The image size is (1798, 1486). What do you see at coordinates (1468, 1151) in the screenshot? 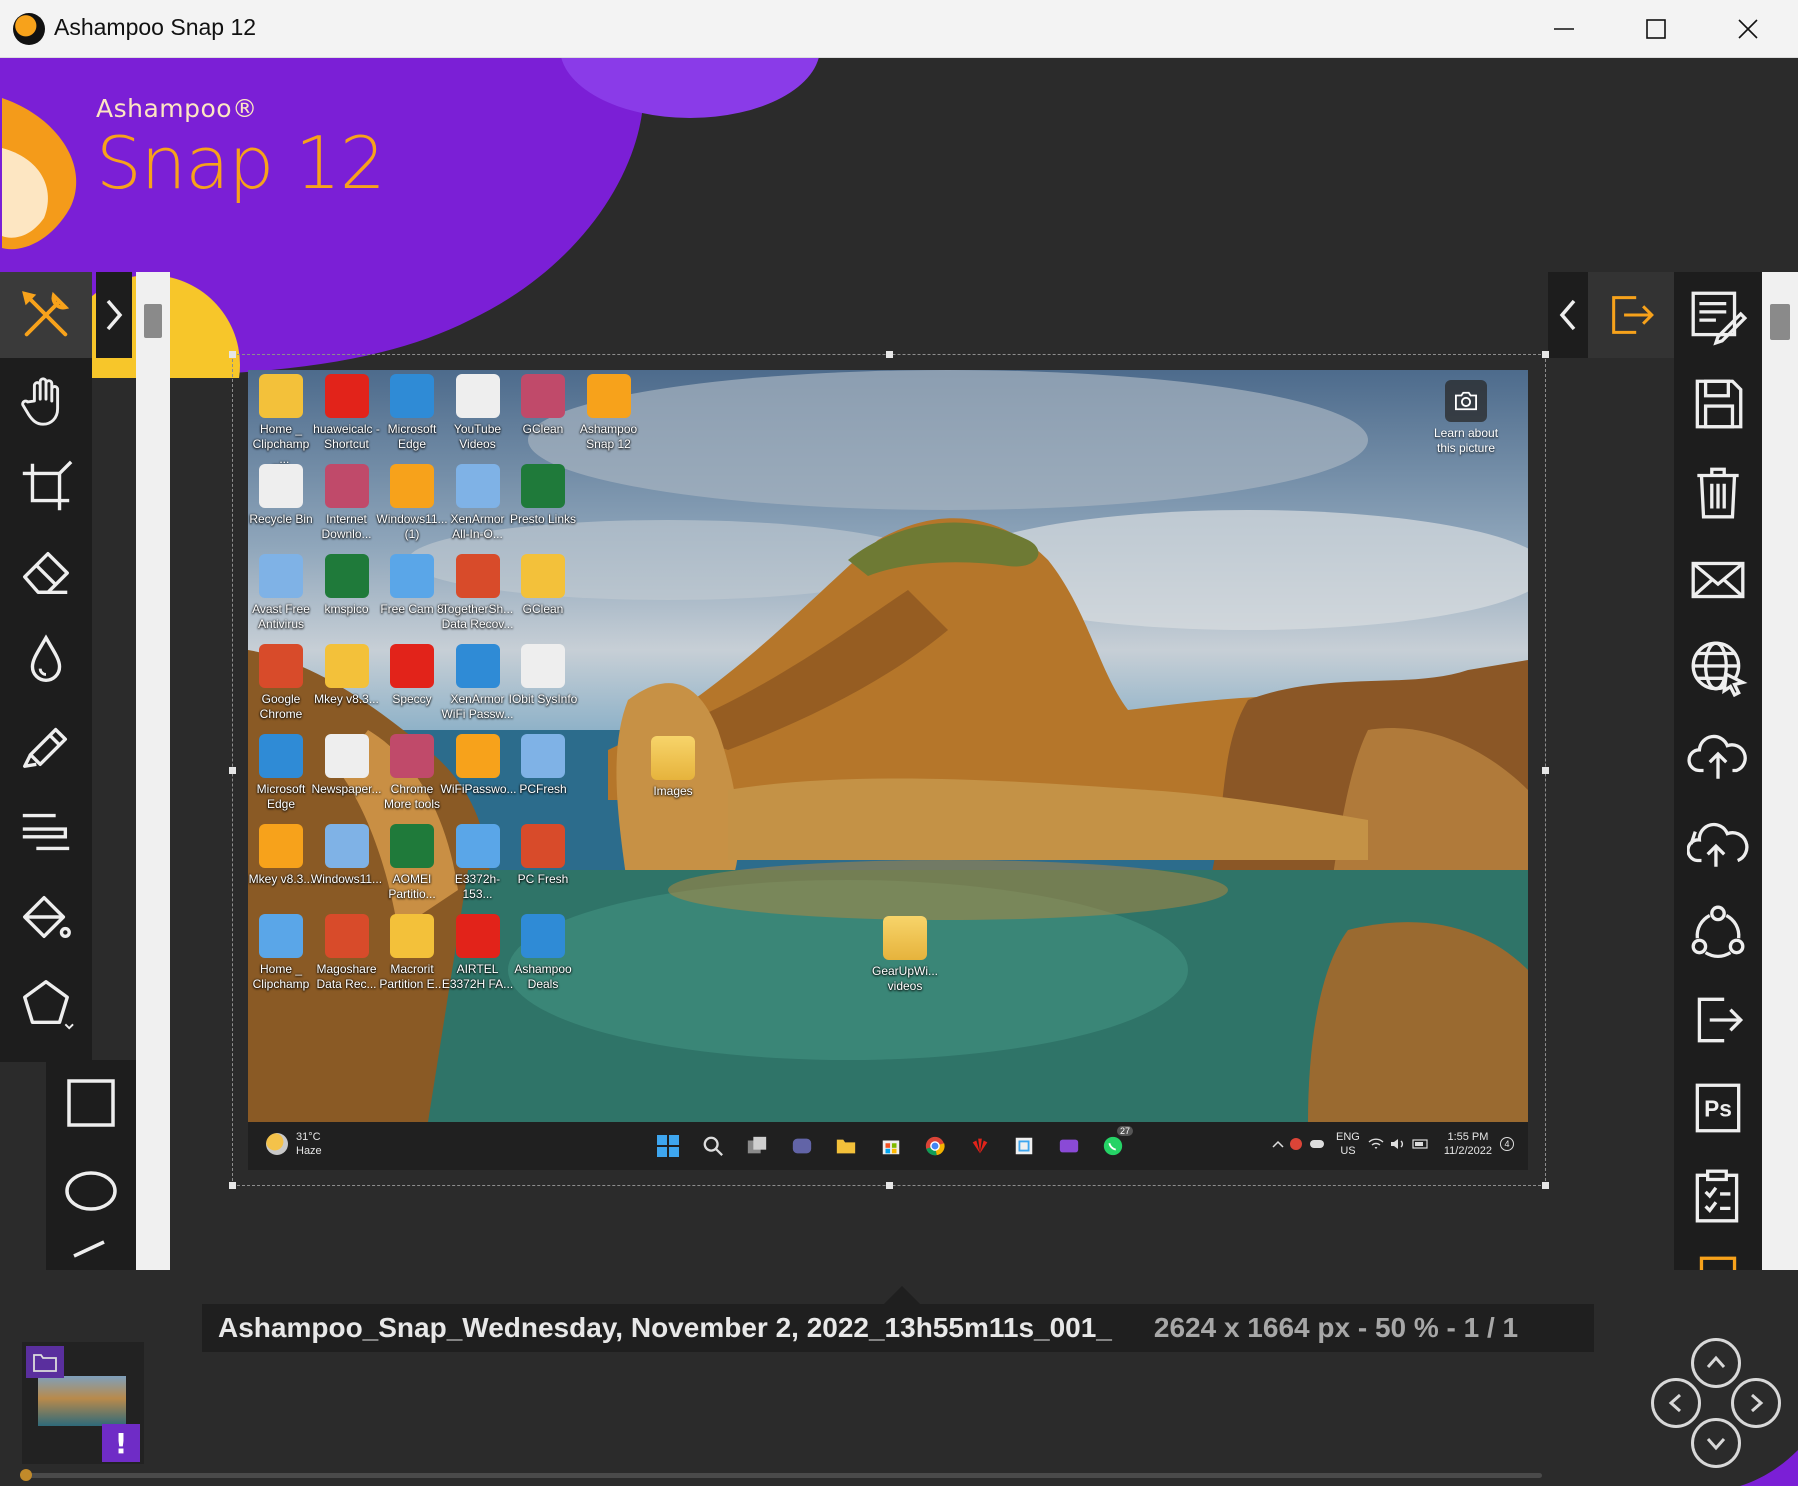
I see `clock-date: 11/2/2022` at bounding box center [1468, 1151].